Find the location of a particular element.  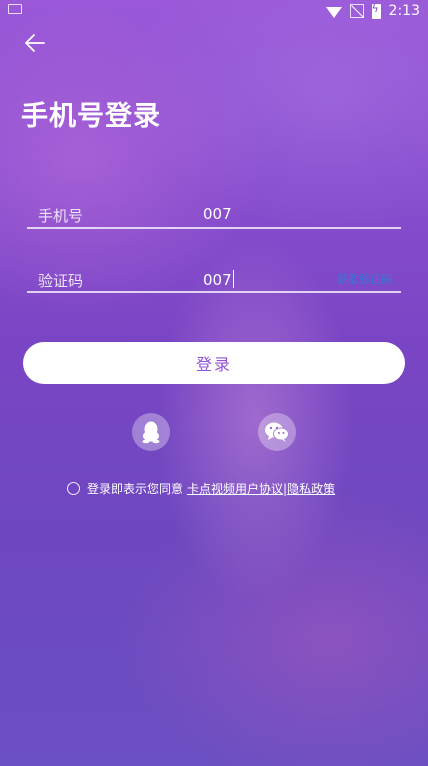

text-cursor is located at coordinates (233, 279).